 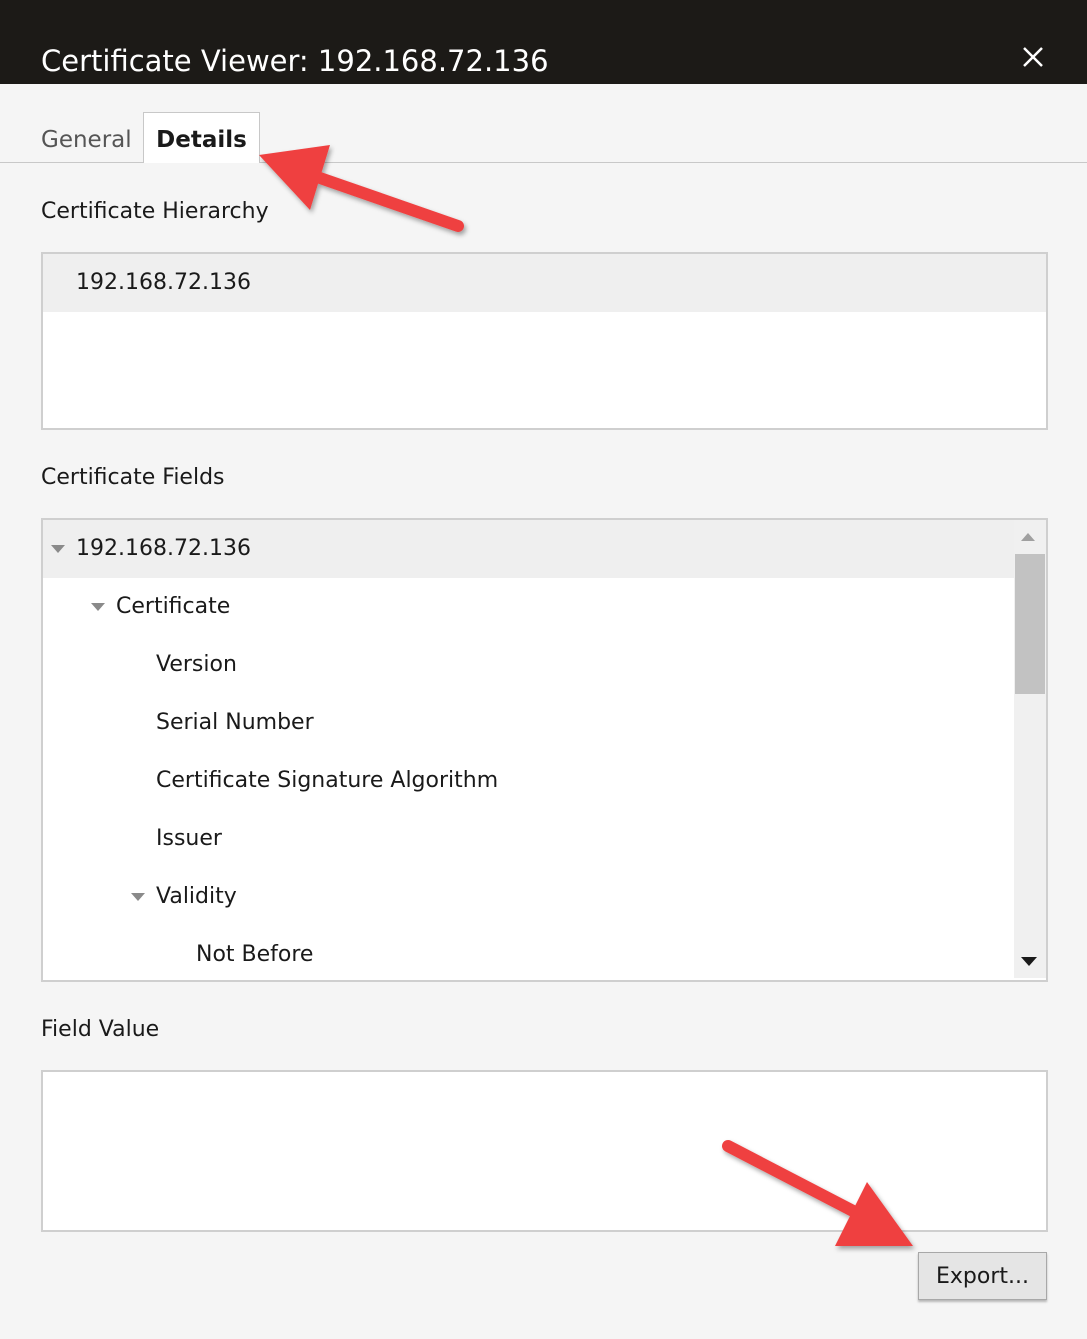 What do you see at coordinates (1028, 537) in the screenshot?
I see `scroll-up-arrow-icon` at bounding box center [1028, 537].